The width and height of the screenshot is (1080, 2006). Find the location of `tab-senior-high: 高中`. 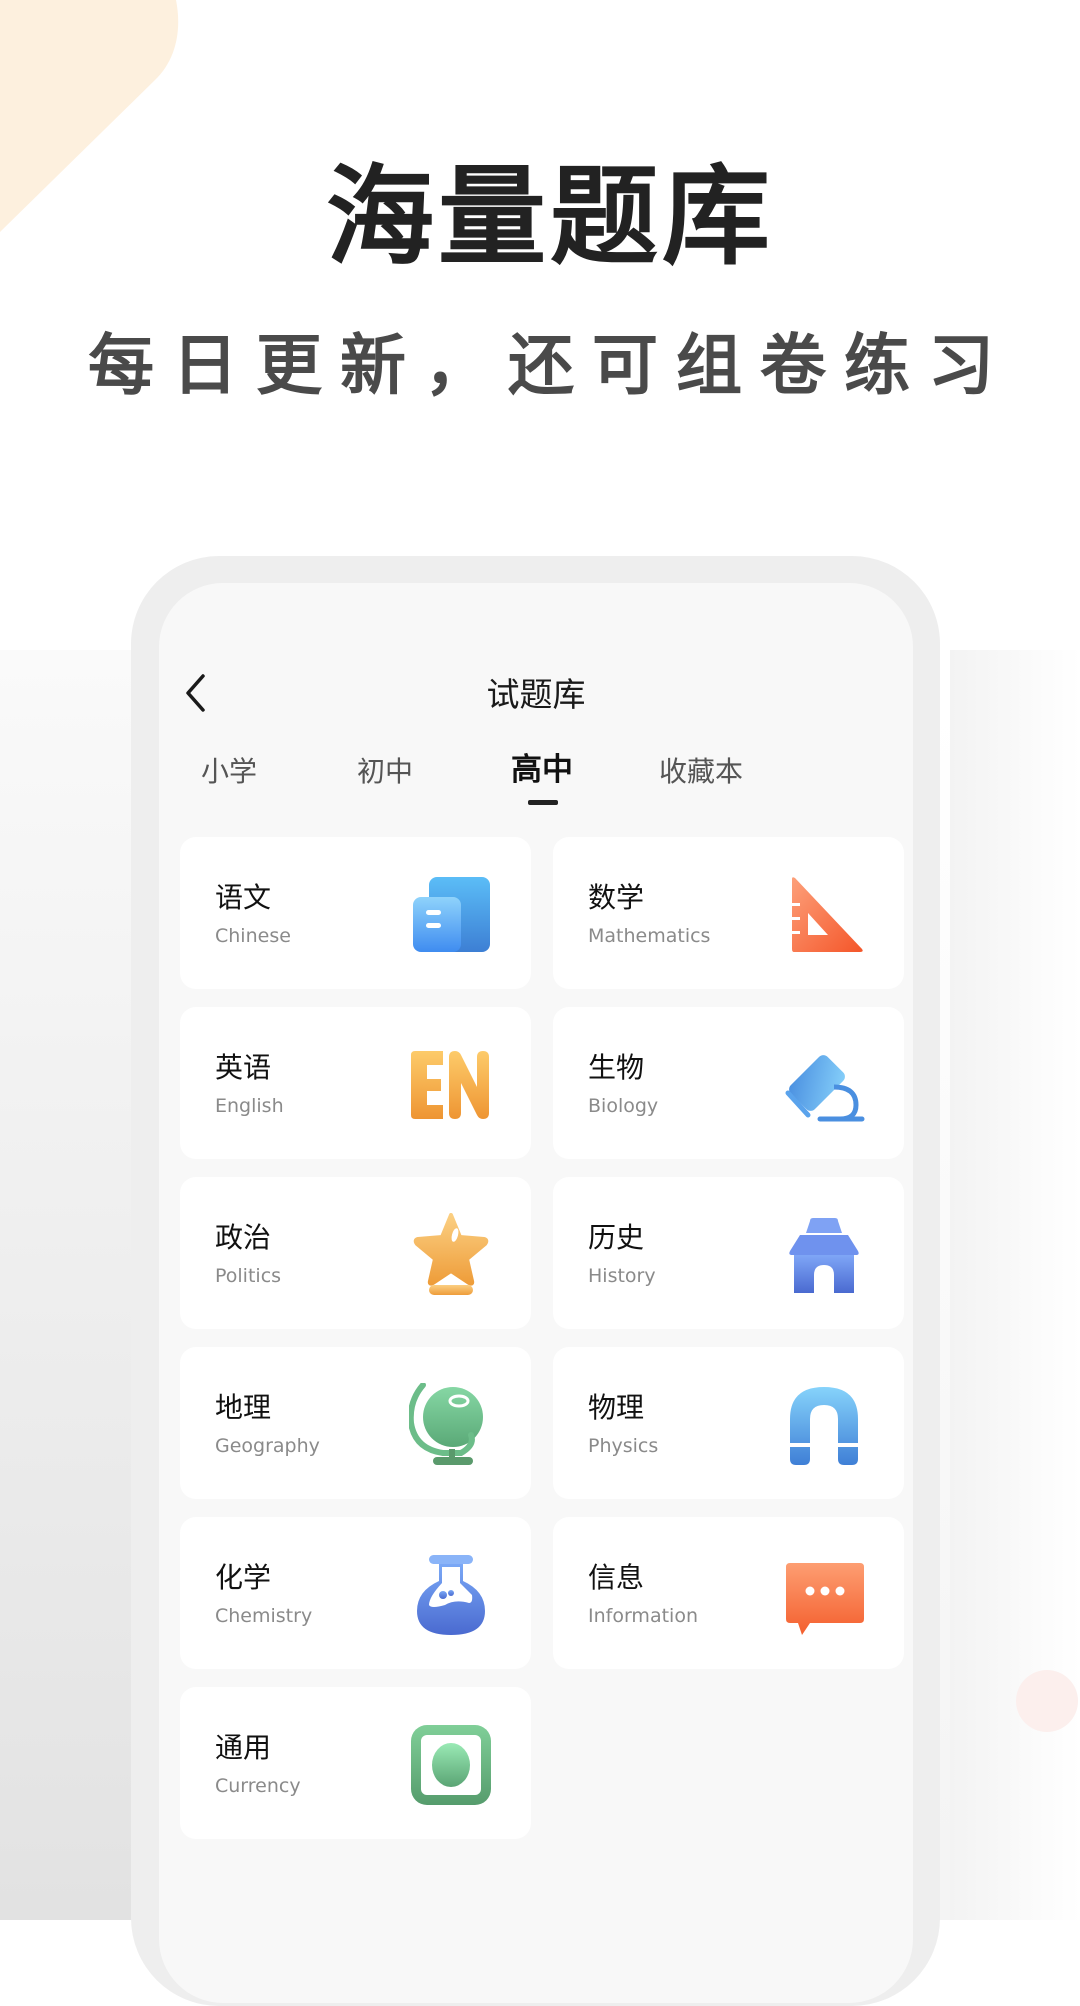

tab-senior-high: 高中 is located at coordinates (542, 770).